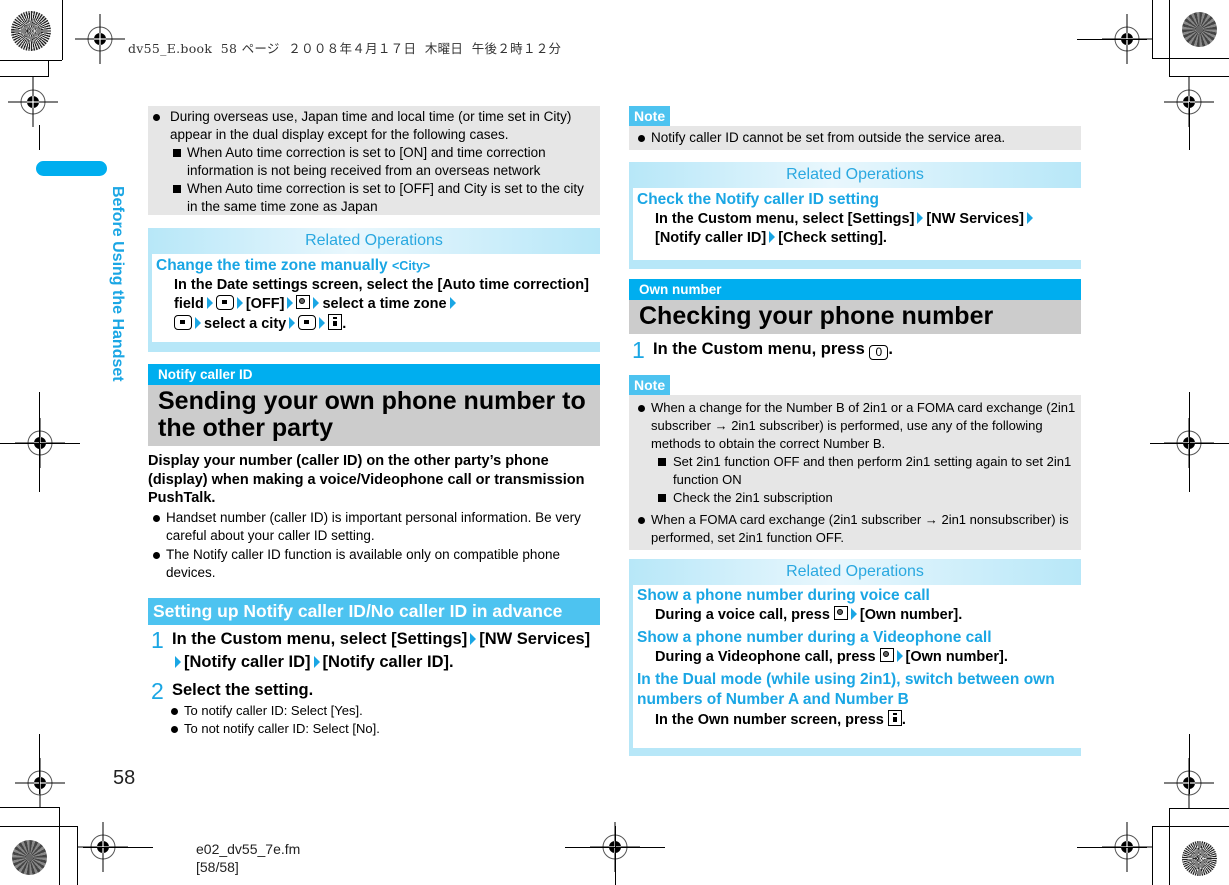  Describe the element at coordinates (374, 691) in the screenshot. I see `step-2: 2 Select the setting.` at that location.